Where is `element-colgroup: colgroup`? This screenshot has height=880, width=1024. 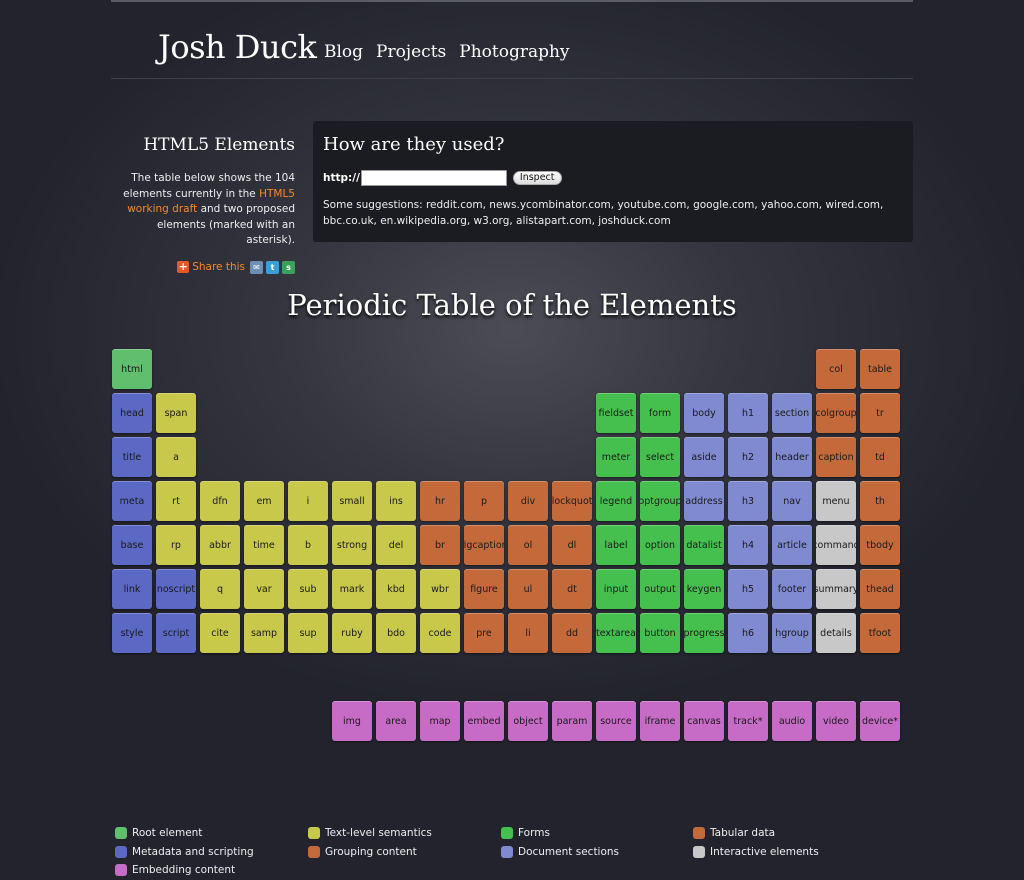 element-colgroup: colgroup is located at coordinates (836, 413).